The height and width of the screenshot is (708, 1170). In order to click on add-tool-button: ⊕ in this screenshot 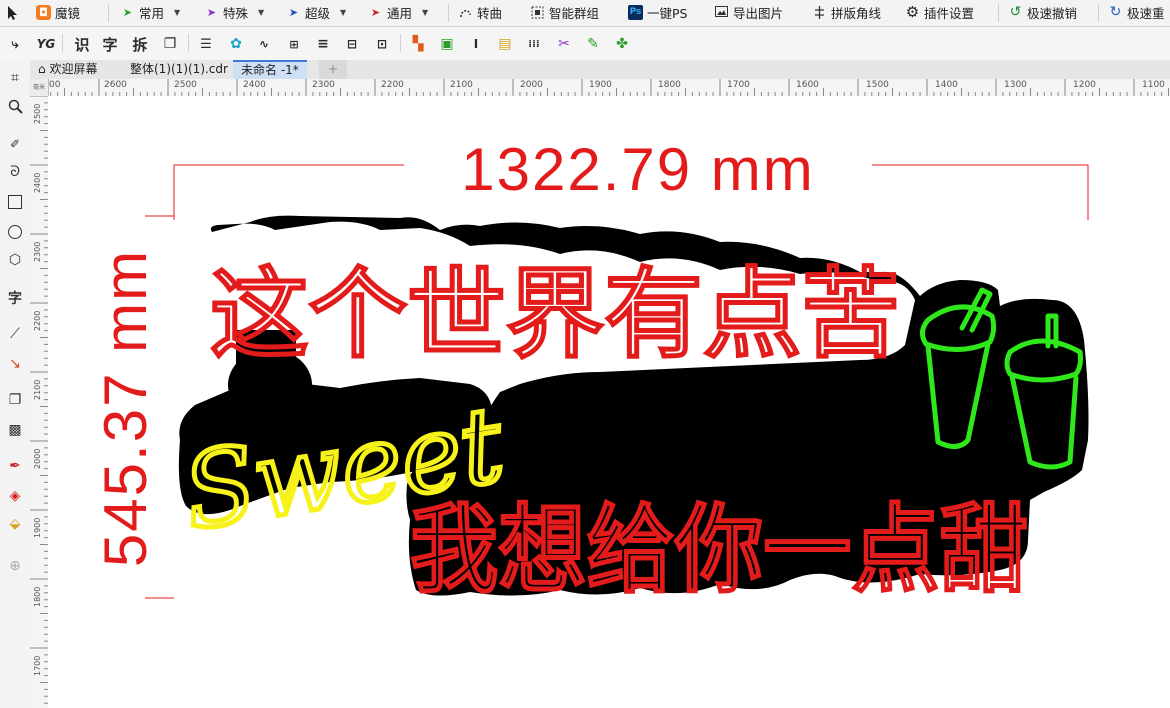, I will do `click(15, 566)`.